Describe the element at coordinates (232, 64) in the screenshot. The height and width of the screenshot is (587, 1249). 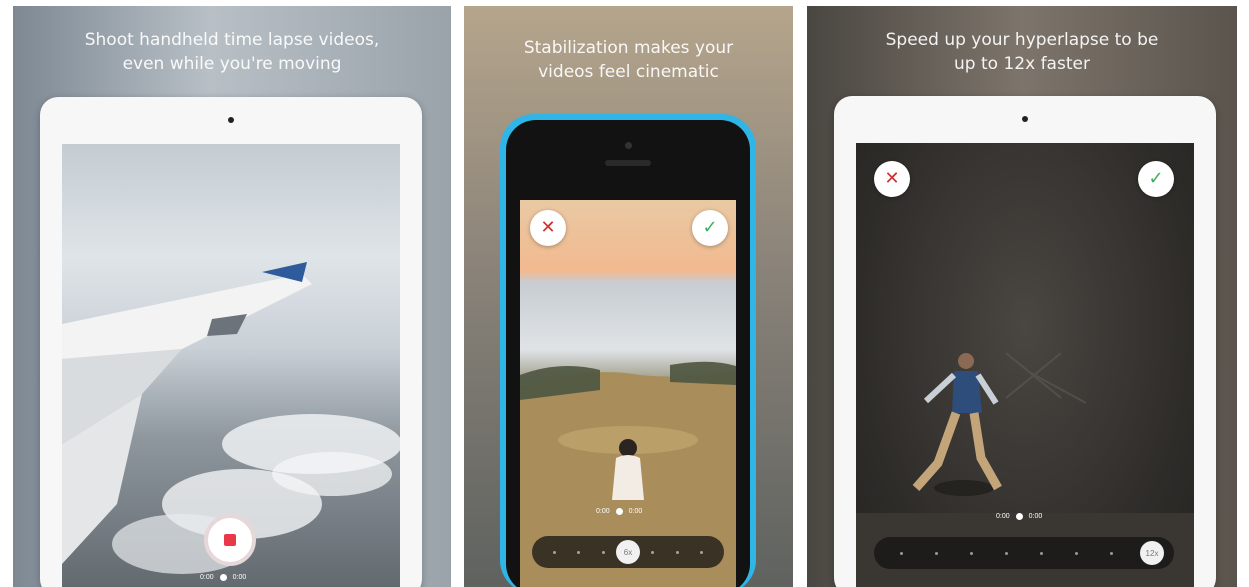
I see `headline-line-2: even while you're moving` at that location.